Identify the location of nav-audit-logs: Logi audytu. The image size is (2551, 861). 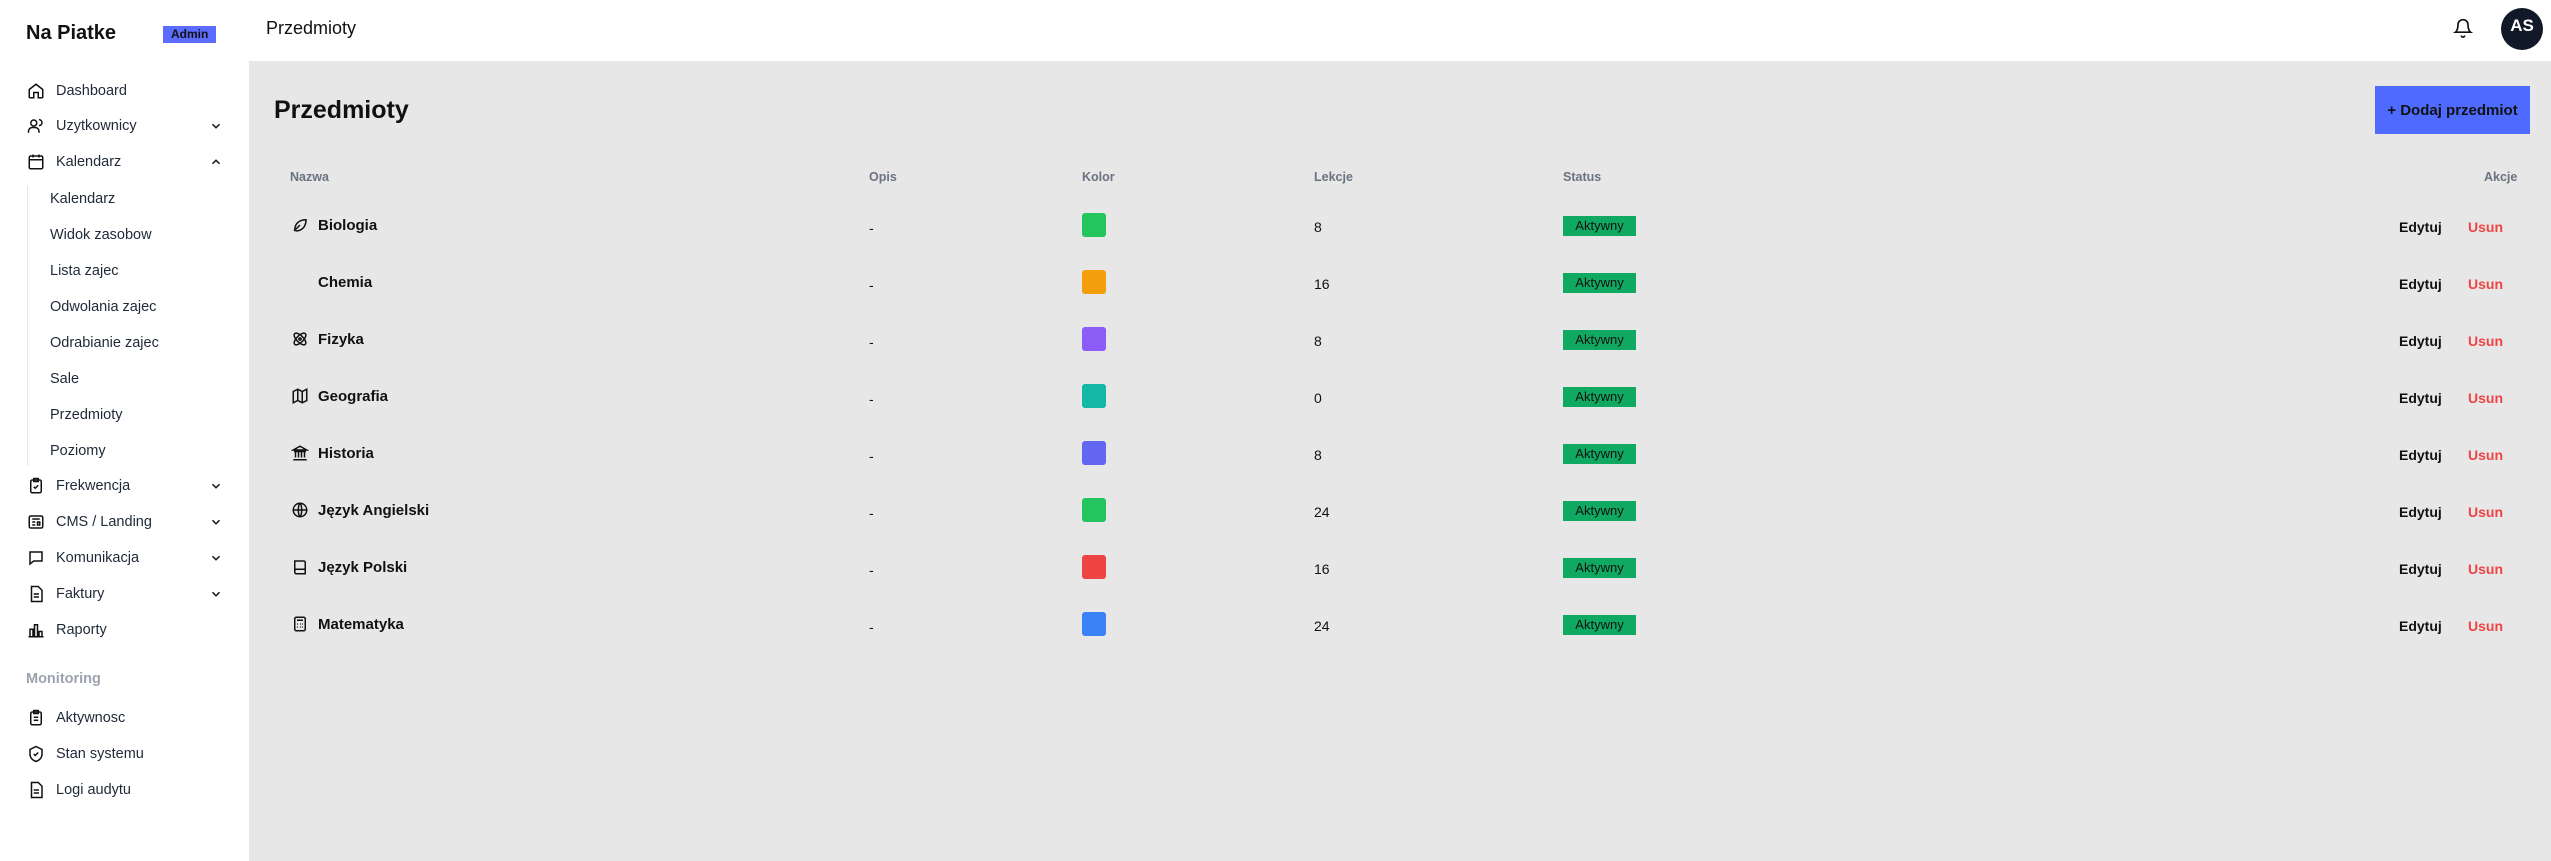
(126, 790).